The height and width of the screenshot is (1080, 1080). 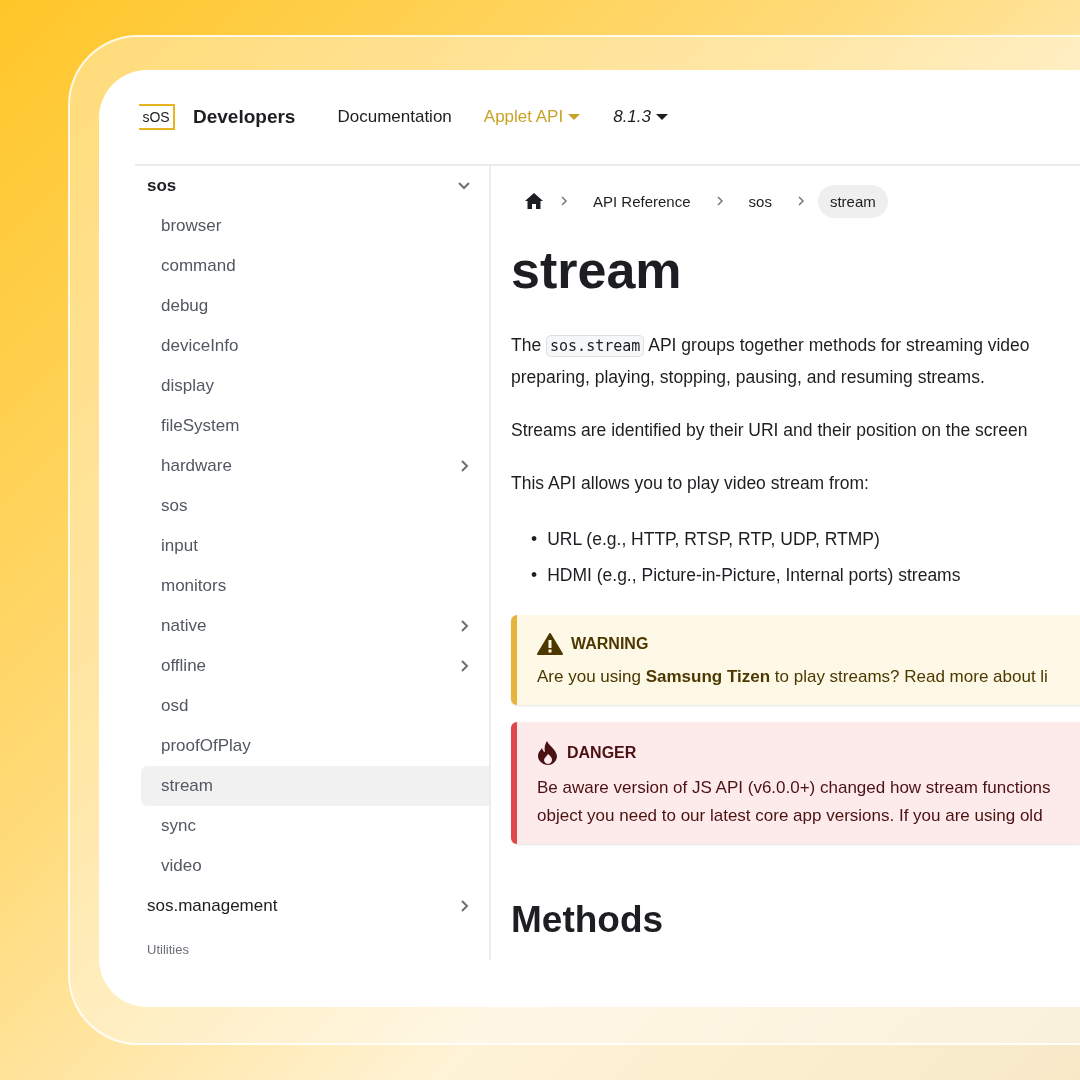 I want to click on paragraph: This API allows you to play video stream from:, so click(x=690, y=483).